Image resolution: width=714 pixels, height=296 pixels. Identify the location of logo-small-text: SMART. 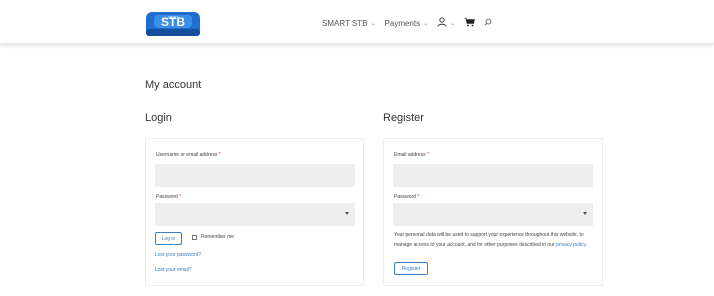
(173, 17).